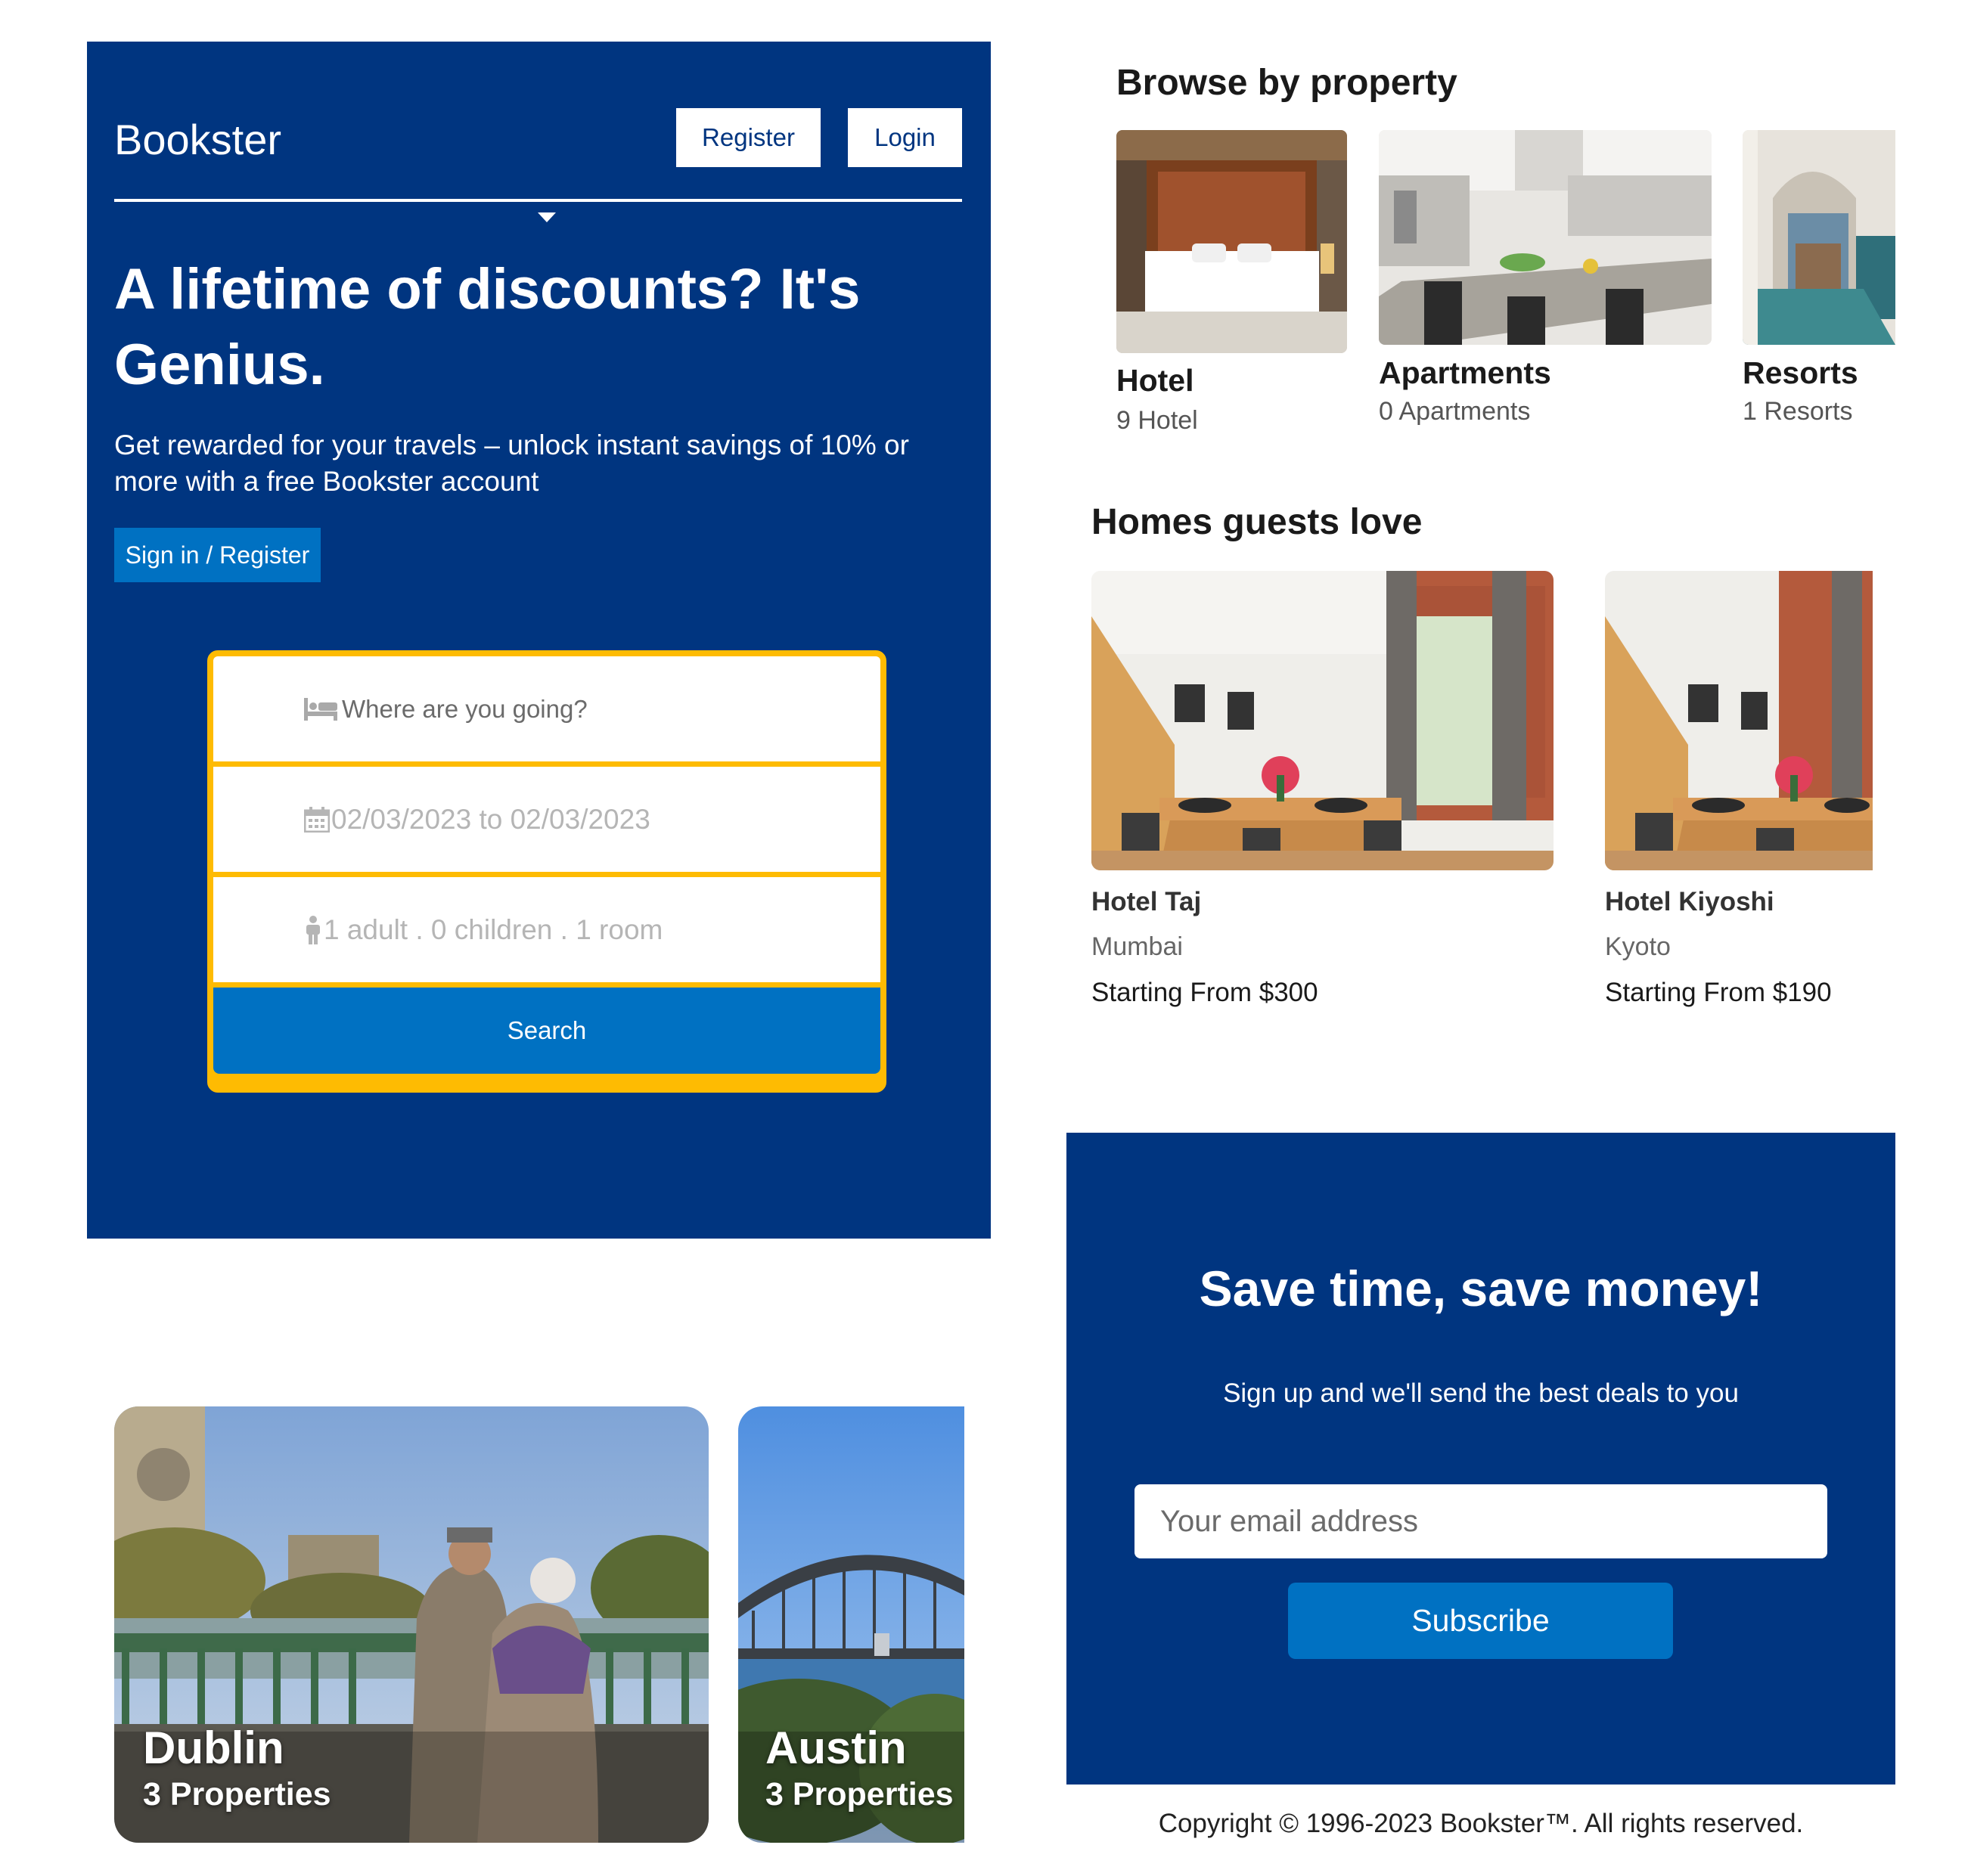 The height and width of the screenshot is (1876, 1971). What do you see at coordinates (1819, 237) in the screenshot?
I see `property-image-resorts` at bounding box center [1819, 237].